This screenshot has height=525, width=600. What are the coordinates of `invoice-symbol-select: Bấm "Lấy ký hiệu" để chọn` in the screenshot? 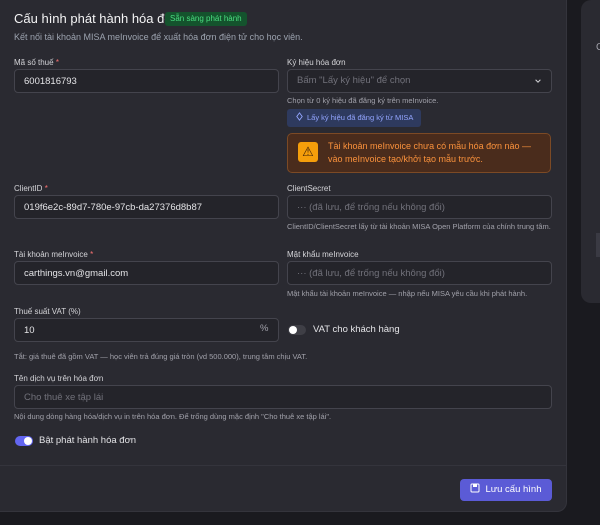 It's located at (419, 81).